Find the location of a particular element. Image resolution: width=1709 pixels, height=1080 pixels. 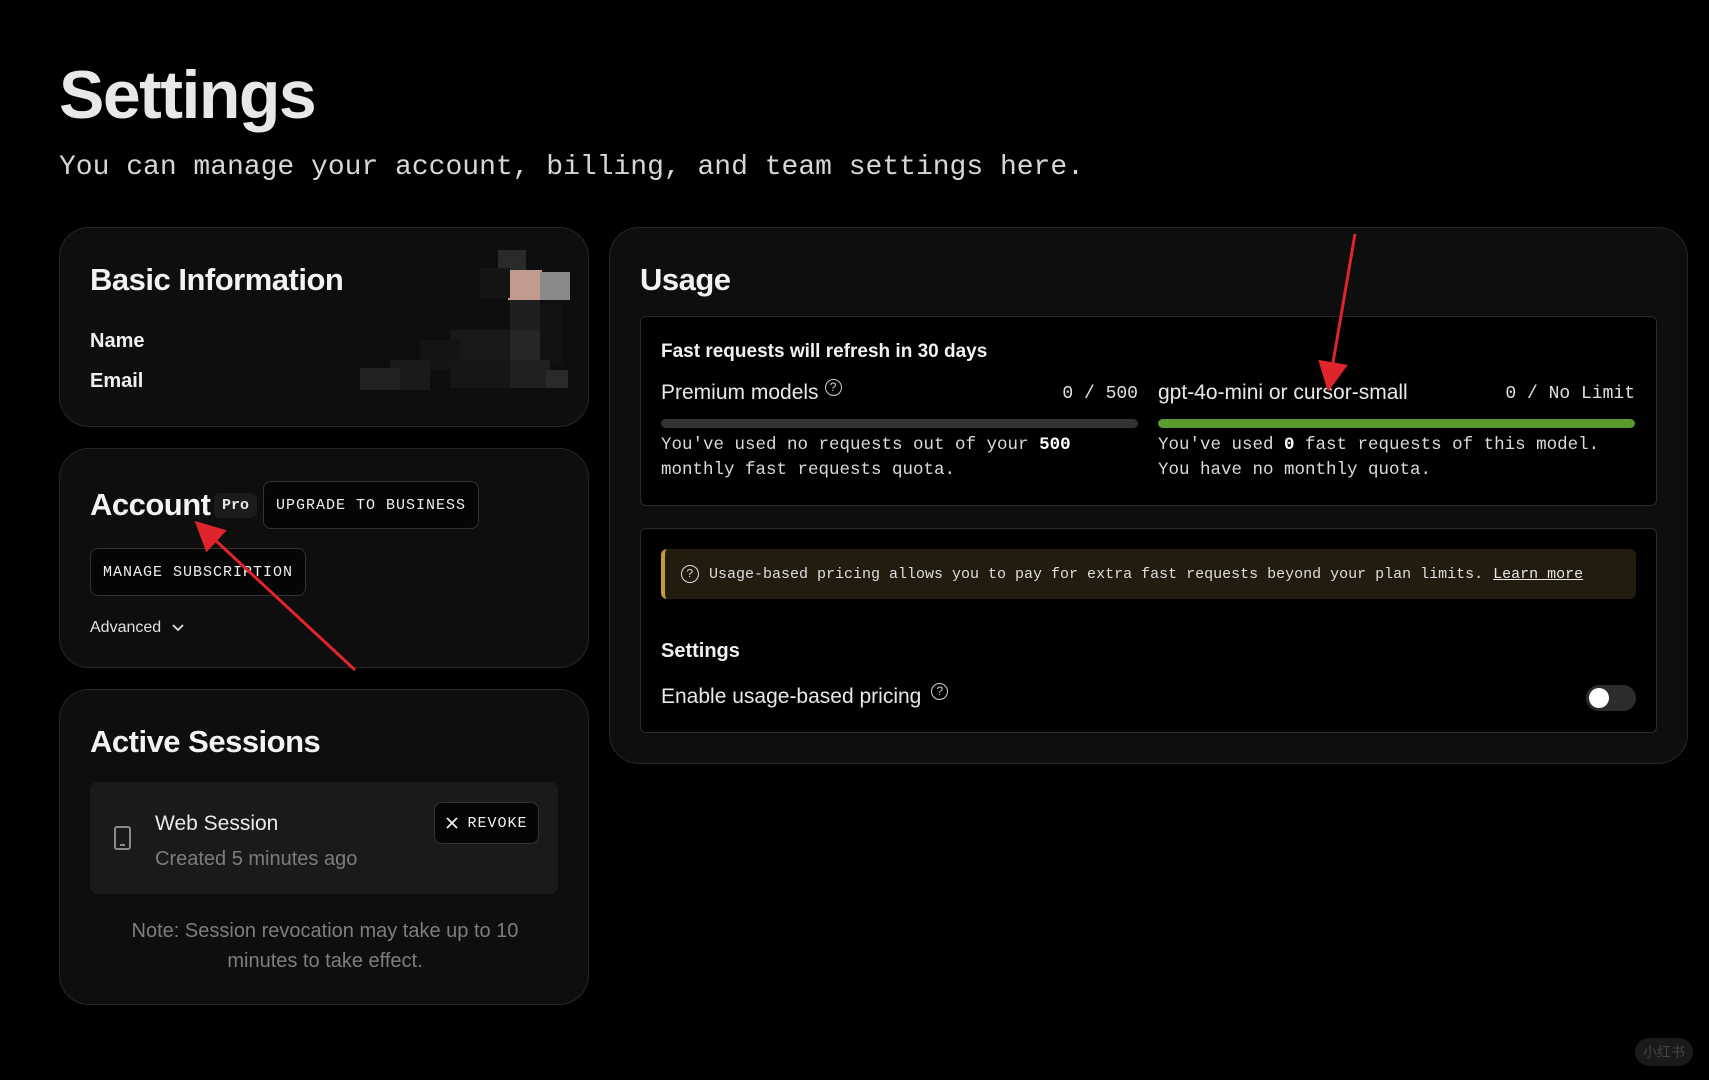

info-icon: ? is located at coordinates (690, 574).